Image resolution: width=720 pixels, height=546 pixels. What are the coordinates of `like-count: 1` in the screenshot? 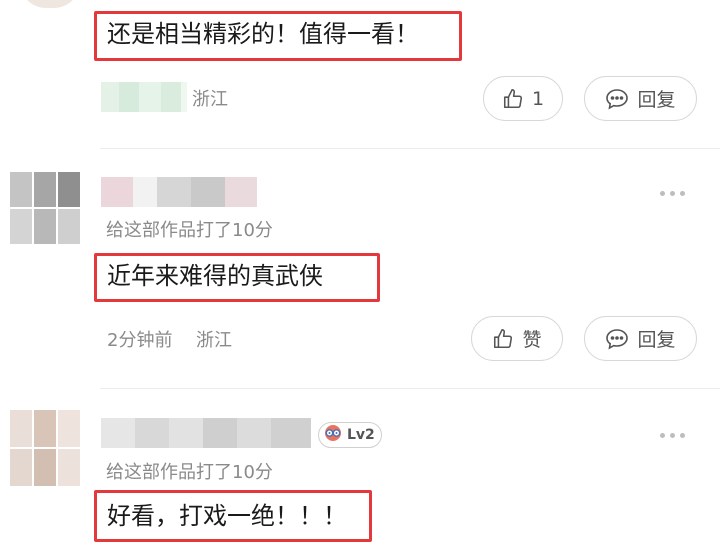 It's located at (538, 98).